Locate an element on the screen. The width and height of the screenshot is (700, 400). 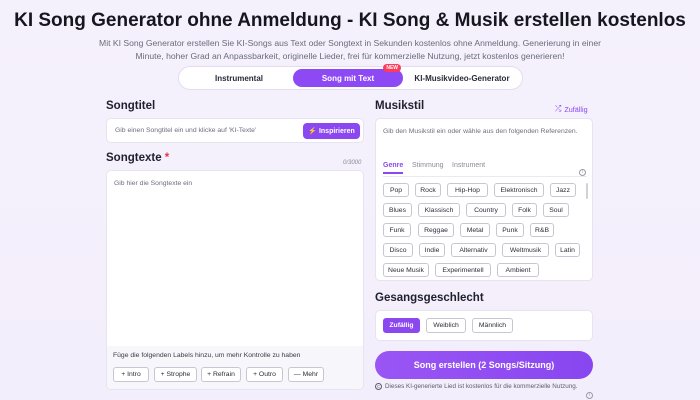
genre-chip: Klassisch is located at coordinates (439, 210).